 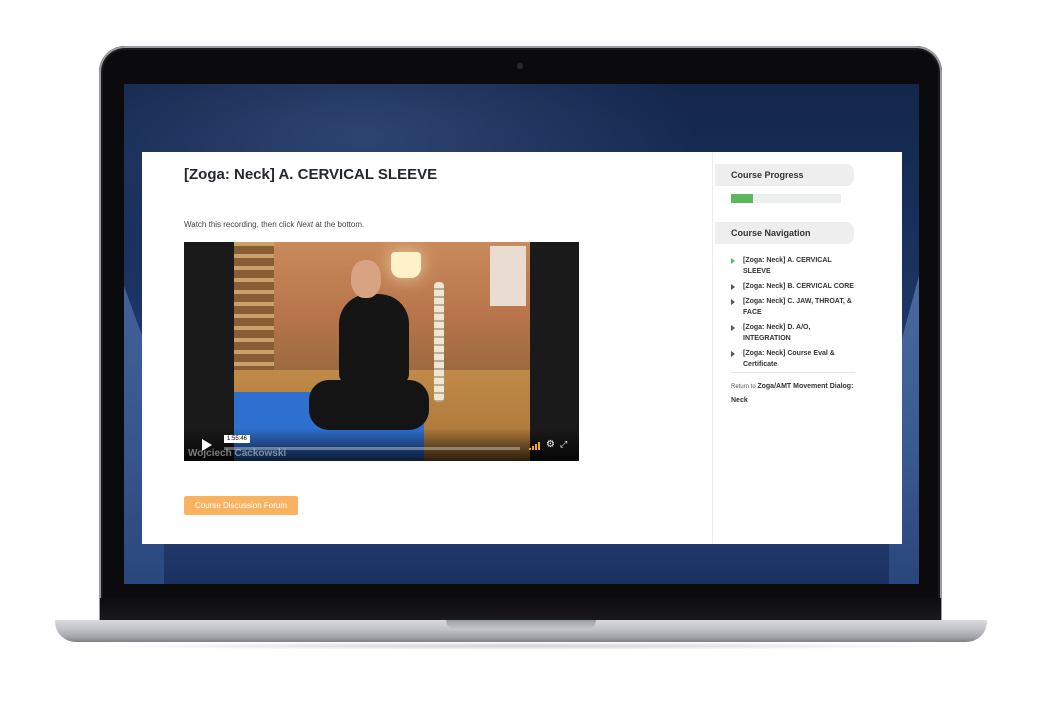 I want to click on video-watermark: Wojciech Cackowski, so click(x=237, y=453).